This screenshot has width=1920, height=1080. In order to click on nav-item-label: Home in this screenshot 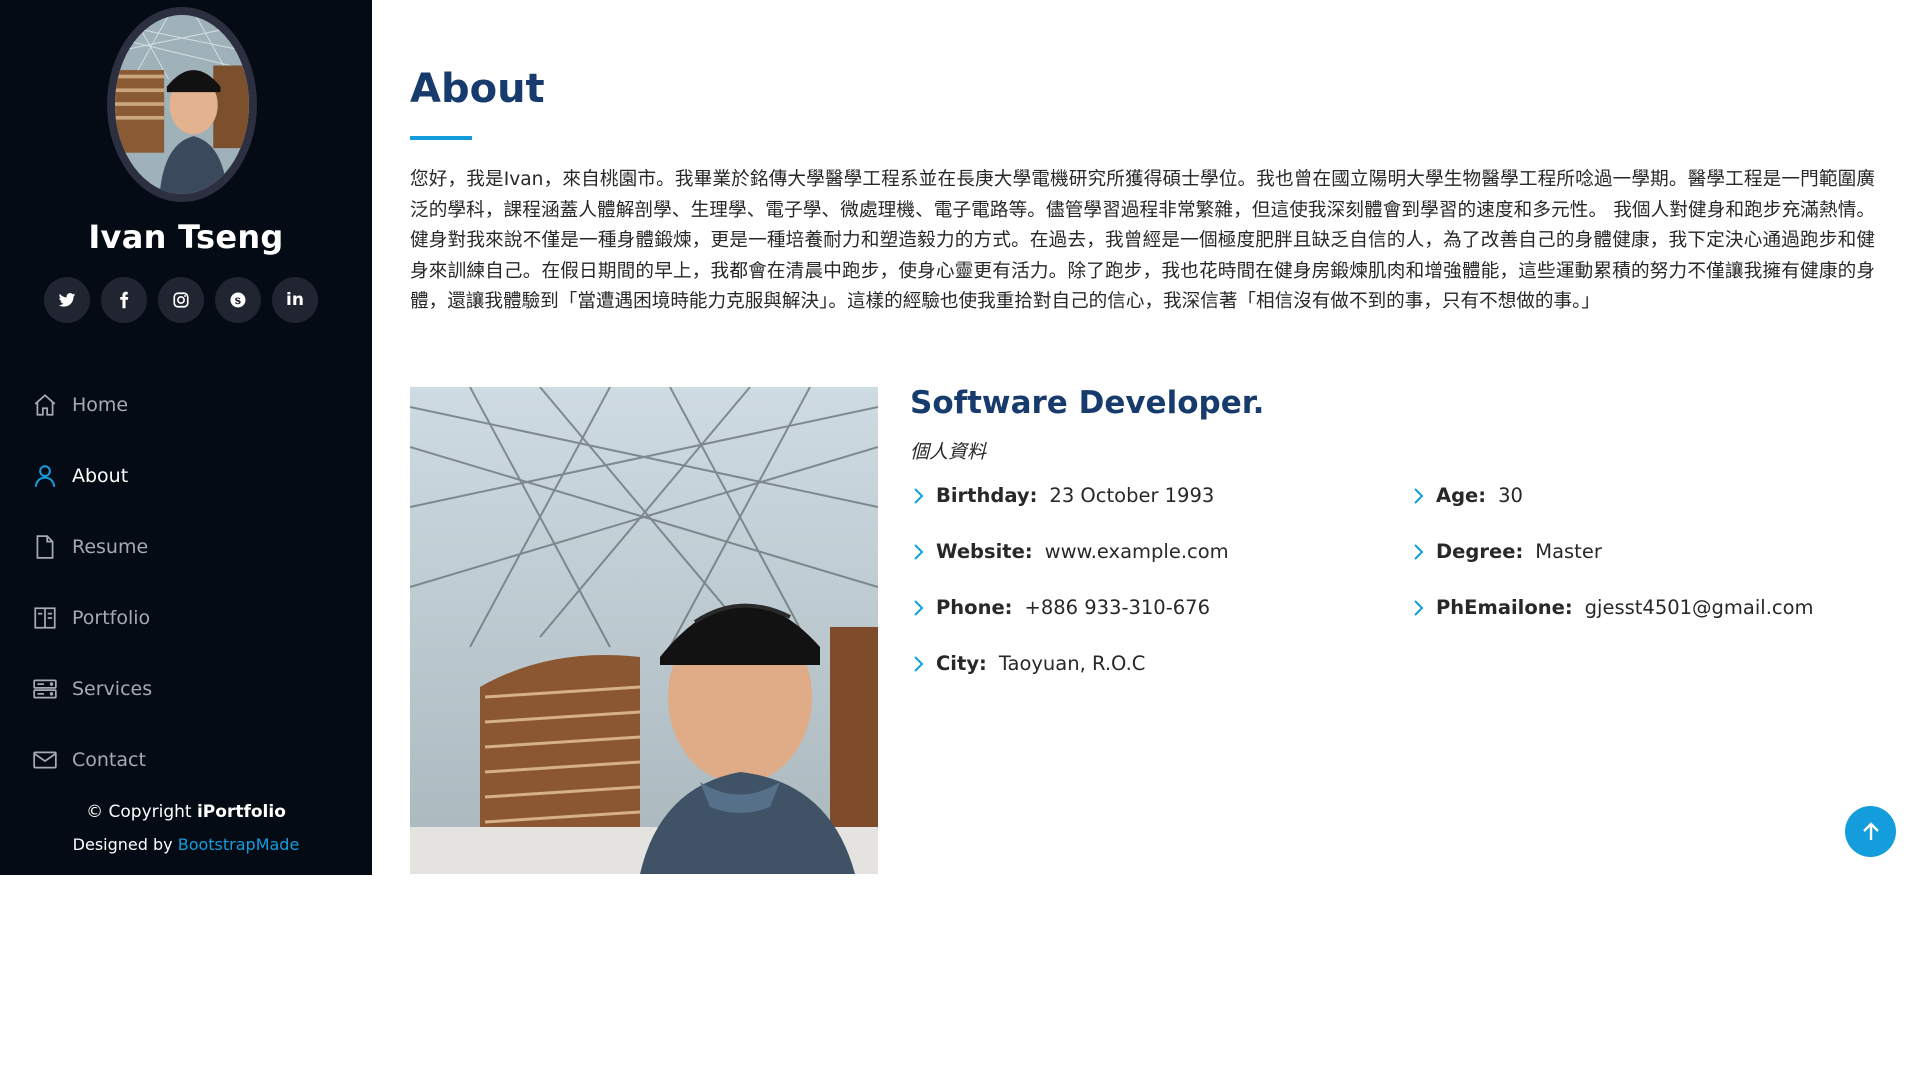, I will do `click(100, 404)`.